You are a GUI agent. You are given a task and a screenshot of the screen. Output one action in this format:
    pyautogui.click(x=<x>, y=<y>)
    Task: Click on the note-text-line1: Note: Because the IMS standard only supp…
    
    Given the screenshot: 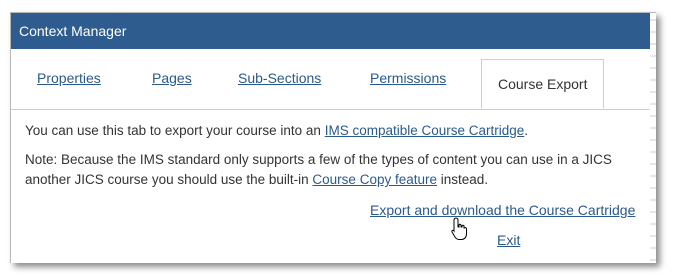 What is the action you would take?
    pyautogui.click(x=318, y=159)
    